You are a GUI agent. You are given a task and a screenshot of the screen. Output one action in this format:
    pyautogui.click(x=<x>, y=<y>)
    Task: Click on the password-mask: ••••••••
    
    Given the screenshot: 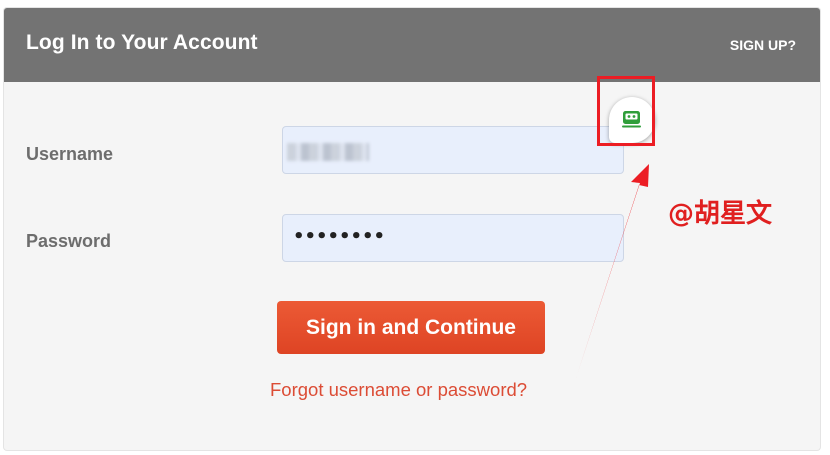 What is the action you would take?
    pyautogui.click(x=339, y=236)
    